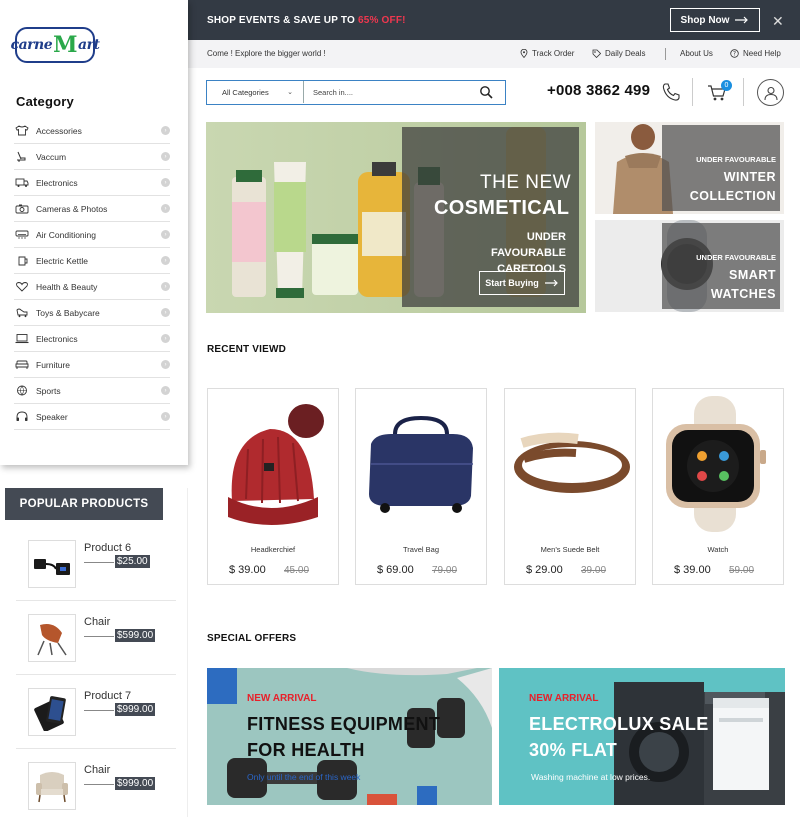 This screenshot has width=800, height=817. Describe the element at coordinates (671, 92) in the screenshot. I see `phone-icon` at that location.